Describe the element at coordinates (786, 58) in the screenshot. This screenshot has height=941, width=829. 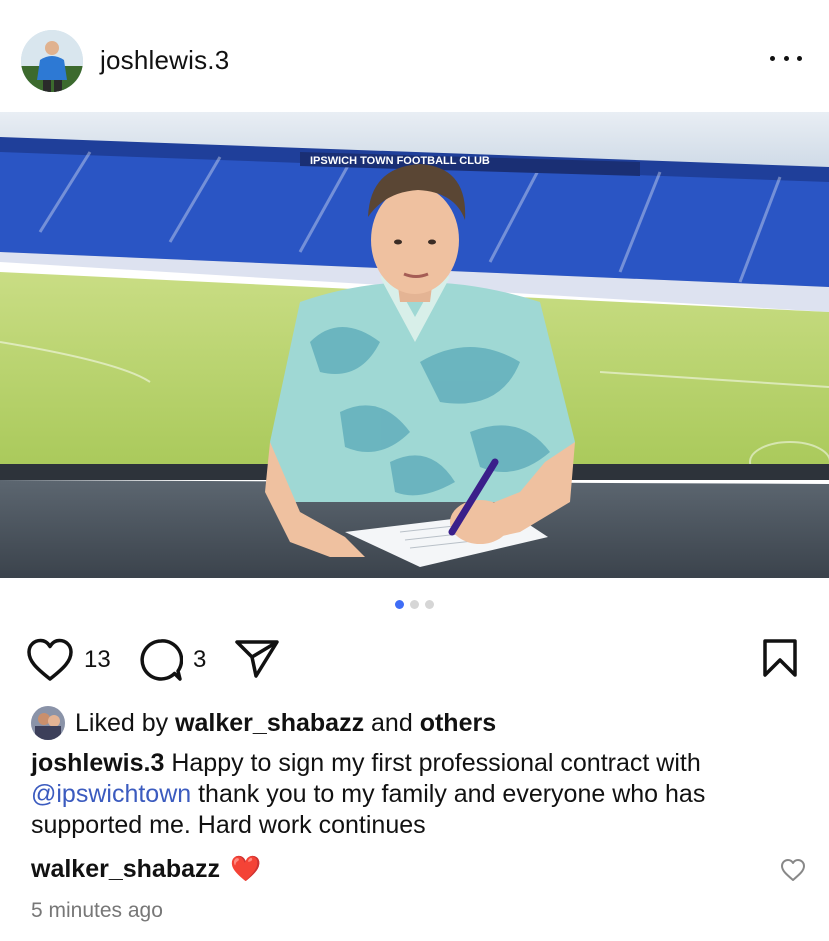
I see `more-options-icon` at that location.